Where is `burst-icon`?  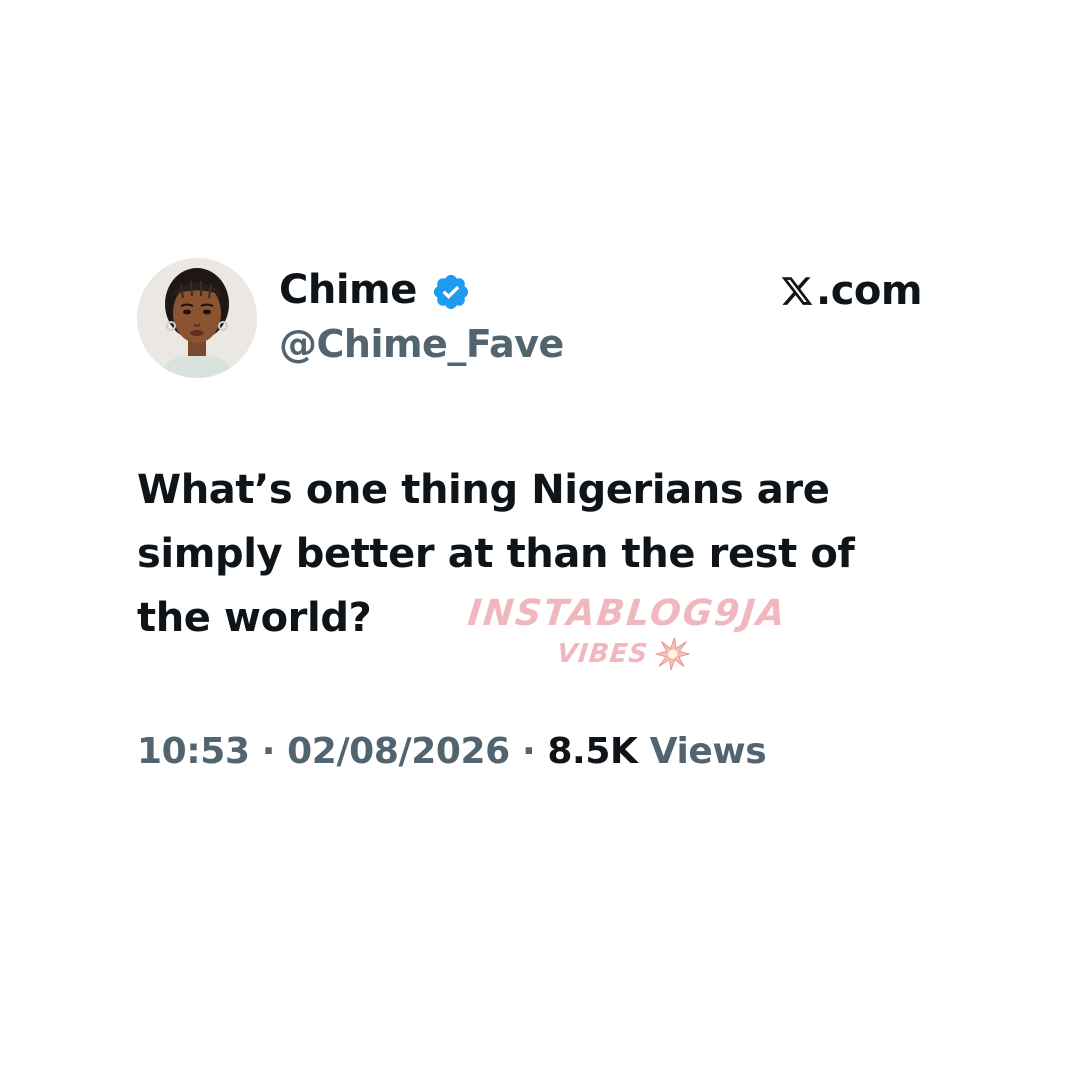
burst-icon is located at coordinates (672, 654).